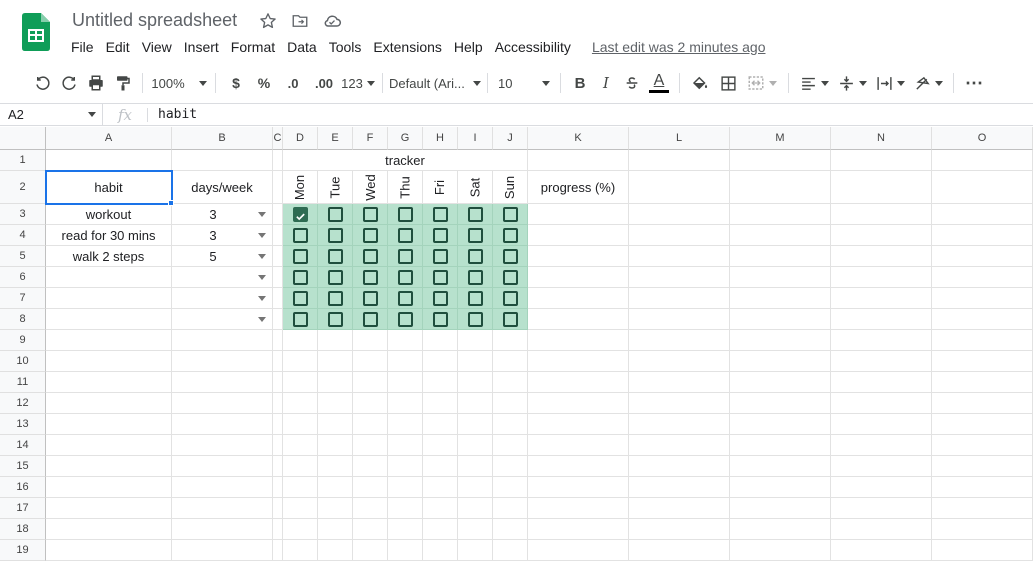 This screenshot has width=1033, height=561. What do you see at coordinates (890, 83) in the screenshot?
I see `text-wrapping-icon` at bounding box center [890, 83].